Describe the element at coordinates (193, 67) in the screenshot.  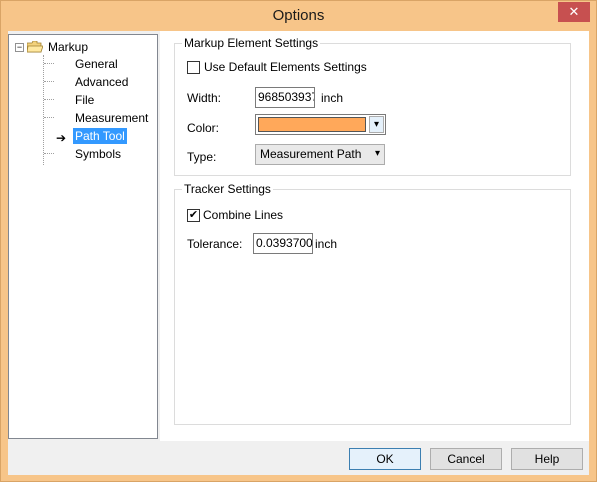
I see `use-default-checkbox` at that location.